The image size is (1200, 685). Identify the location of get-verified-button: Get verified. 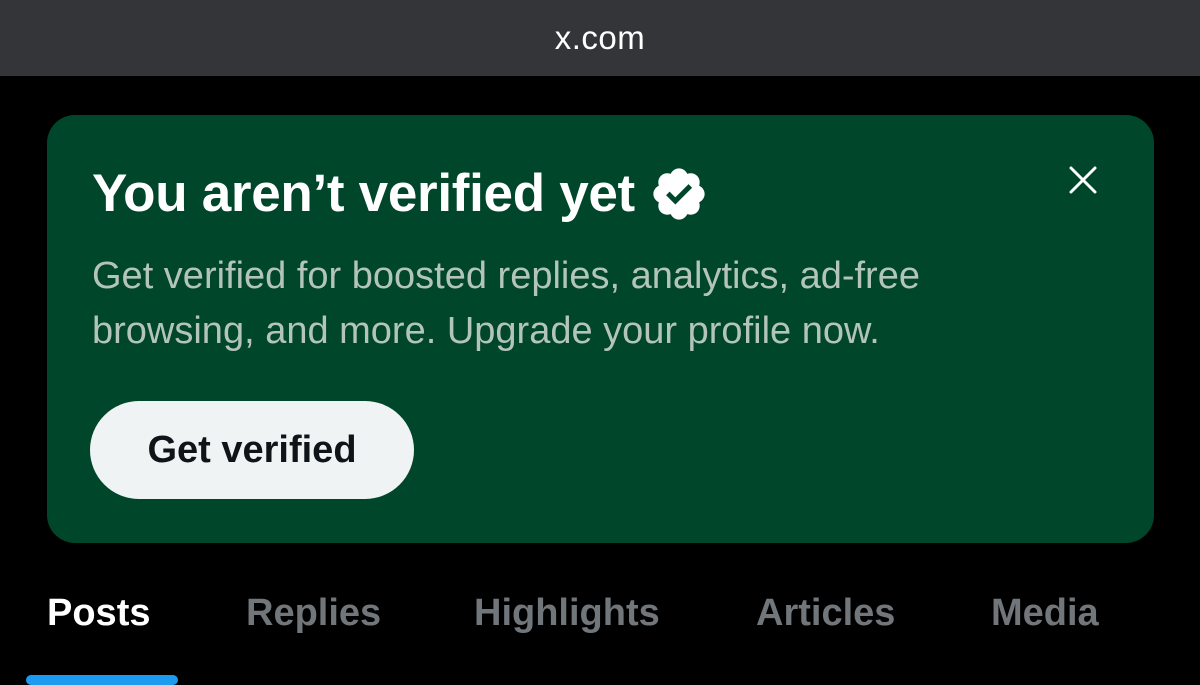
(252, 450).